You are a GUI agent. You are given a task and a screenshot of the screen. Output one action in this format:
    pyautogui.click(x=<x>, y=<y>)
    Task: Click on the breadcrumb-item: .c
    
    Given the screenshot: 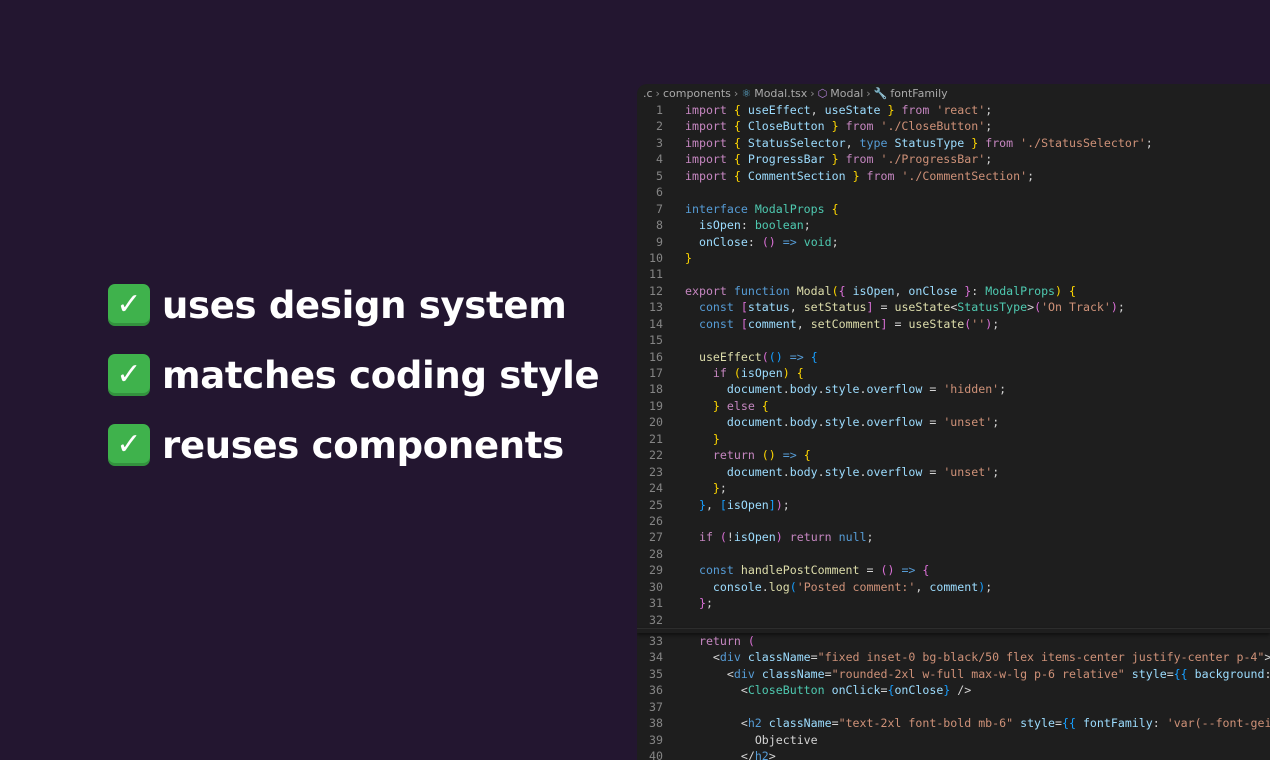 What is the action you would take?
    pyautogui.click(x=648, y=93)
    